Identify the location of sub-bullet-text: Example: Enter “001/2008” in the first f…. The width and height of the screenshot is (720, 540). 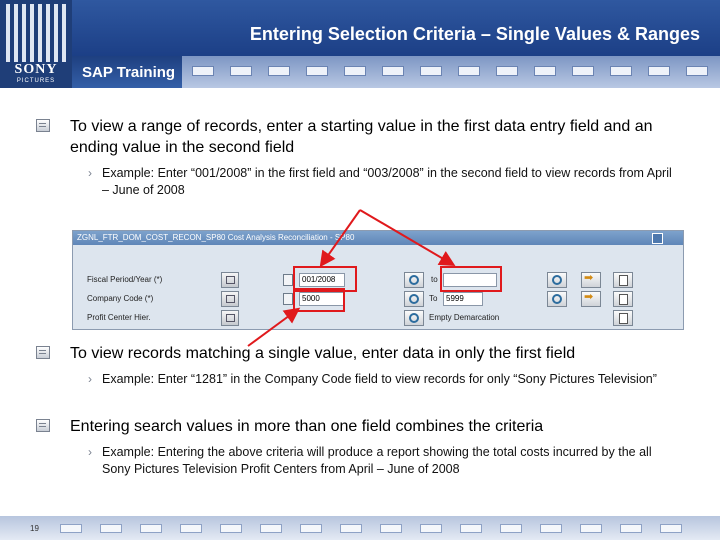
(387, 181).